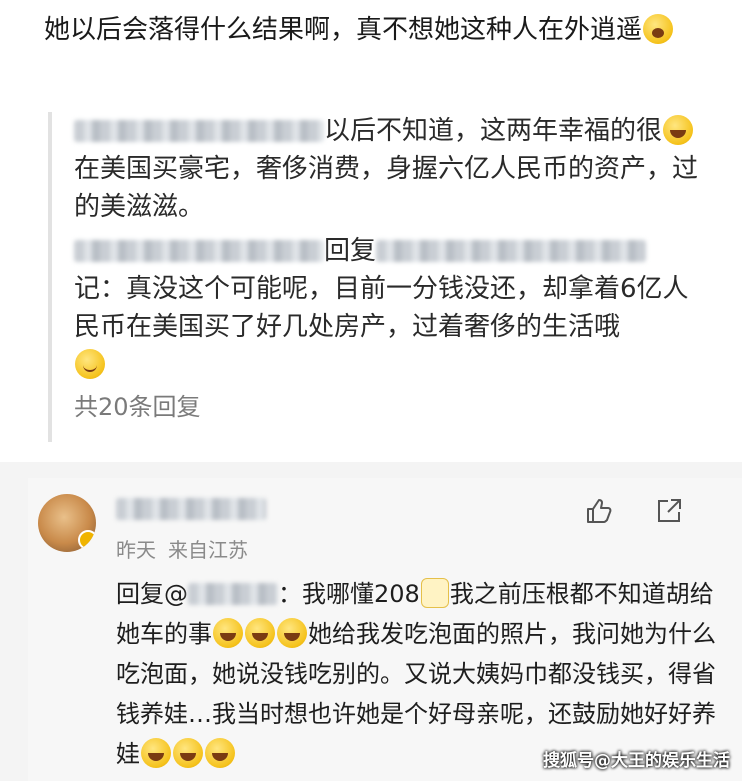 The height and width of the screenshot is (781, 742). What do you see at coordinates (434, 593) in the screenshot?
I see `cat-sticker-icon` at bounding box center [434, 593].